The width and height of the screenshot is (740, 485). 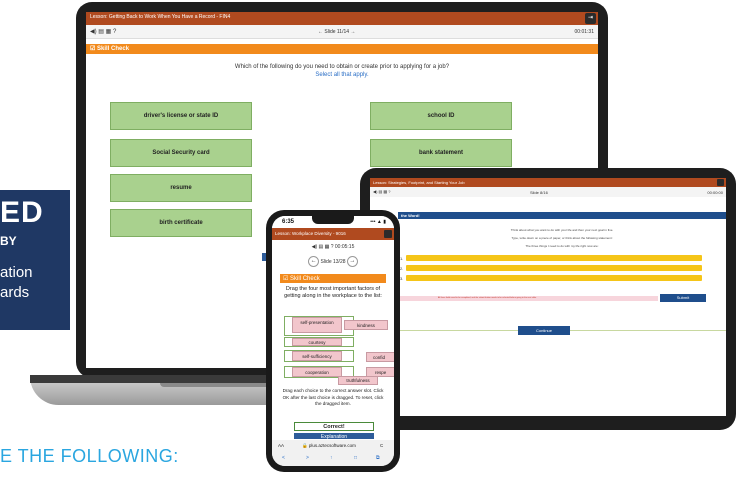 What do you see at coordinates (381, 445) in the screenshot?
I see `reload-icon: C` at bounding box center [381, 445].